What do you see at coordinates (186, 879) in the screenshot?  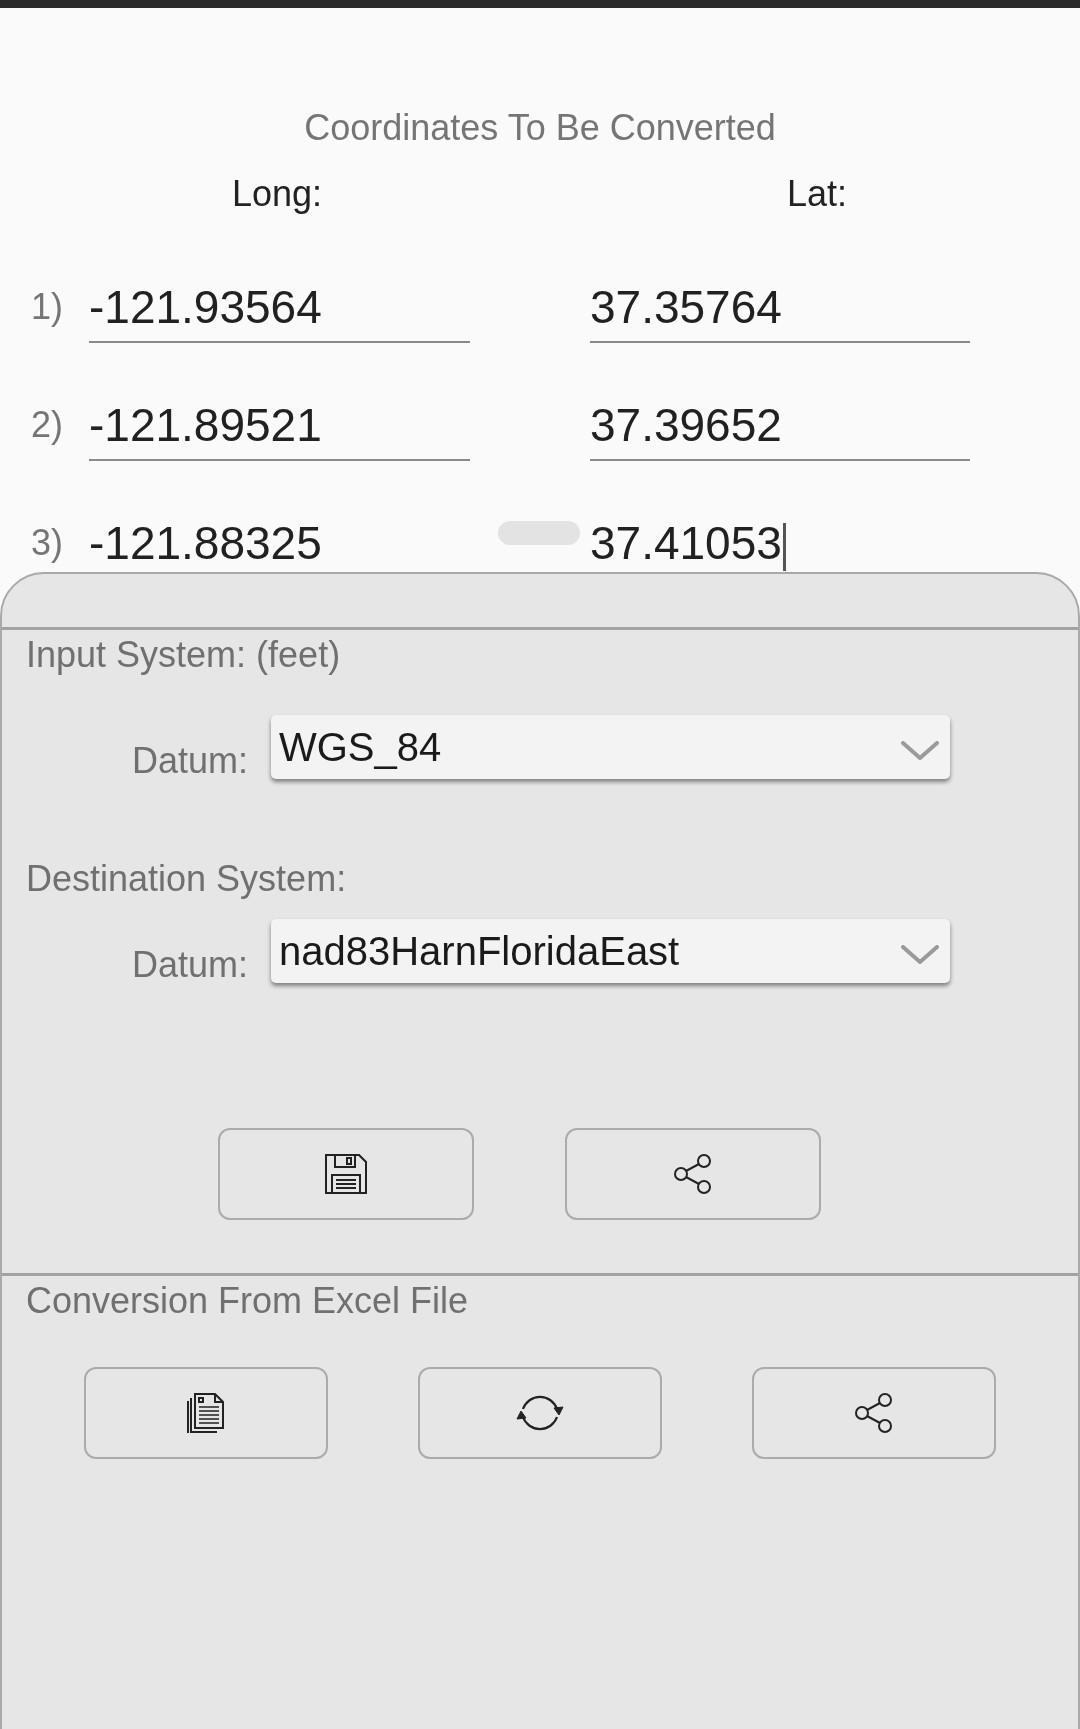 I see `section-heading: Destination System:` at bounding box center [186, 879].